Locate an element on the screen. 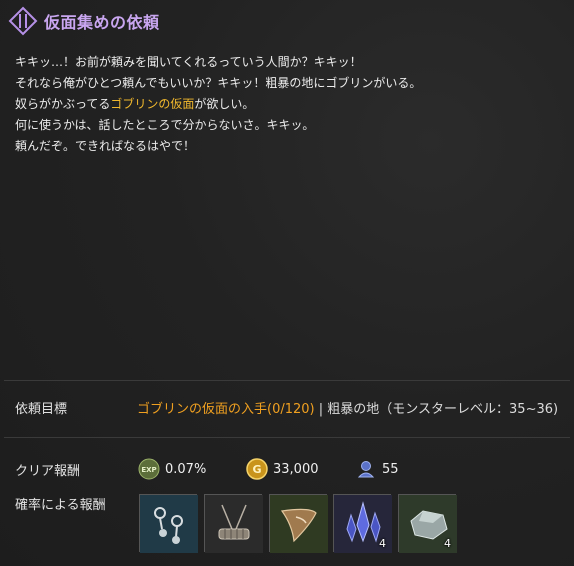  dialog-line: 奴らがかぶってるゴブリンの仮面が欲しい。 is located at coordinates (290, 104).